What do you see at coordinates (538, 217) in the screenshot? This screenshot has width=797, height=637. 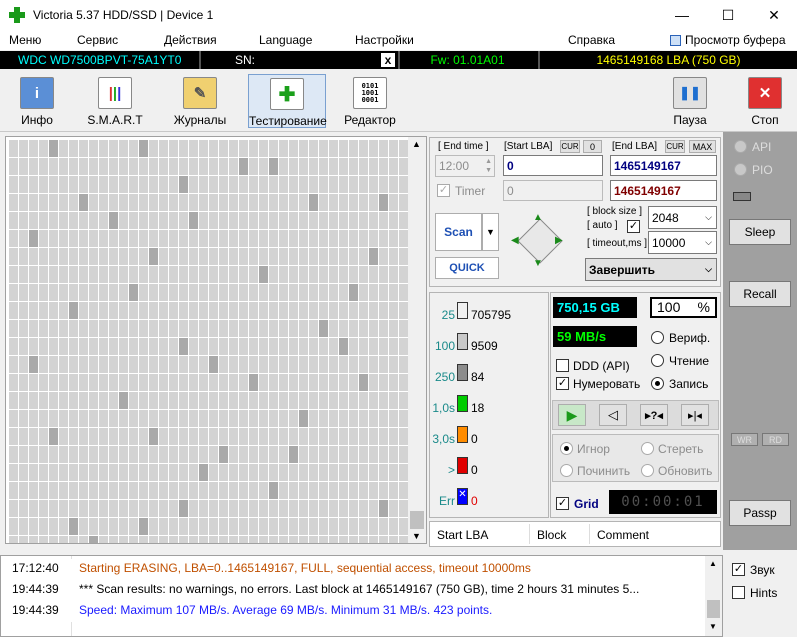 I see `dpad-up-icon: ▲` at bounding box center [538, 217].